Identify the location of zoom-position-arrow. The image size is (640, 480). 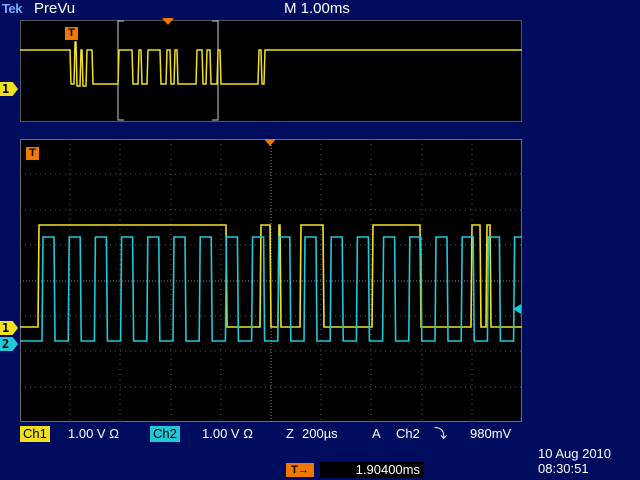
(168, 21).